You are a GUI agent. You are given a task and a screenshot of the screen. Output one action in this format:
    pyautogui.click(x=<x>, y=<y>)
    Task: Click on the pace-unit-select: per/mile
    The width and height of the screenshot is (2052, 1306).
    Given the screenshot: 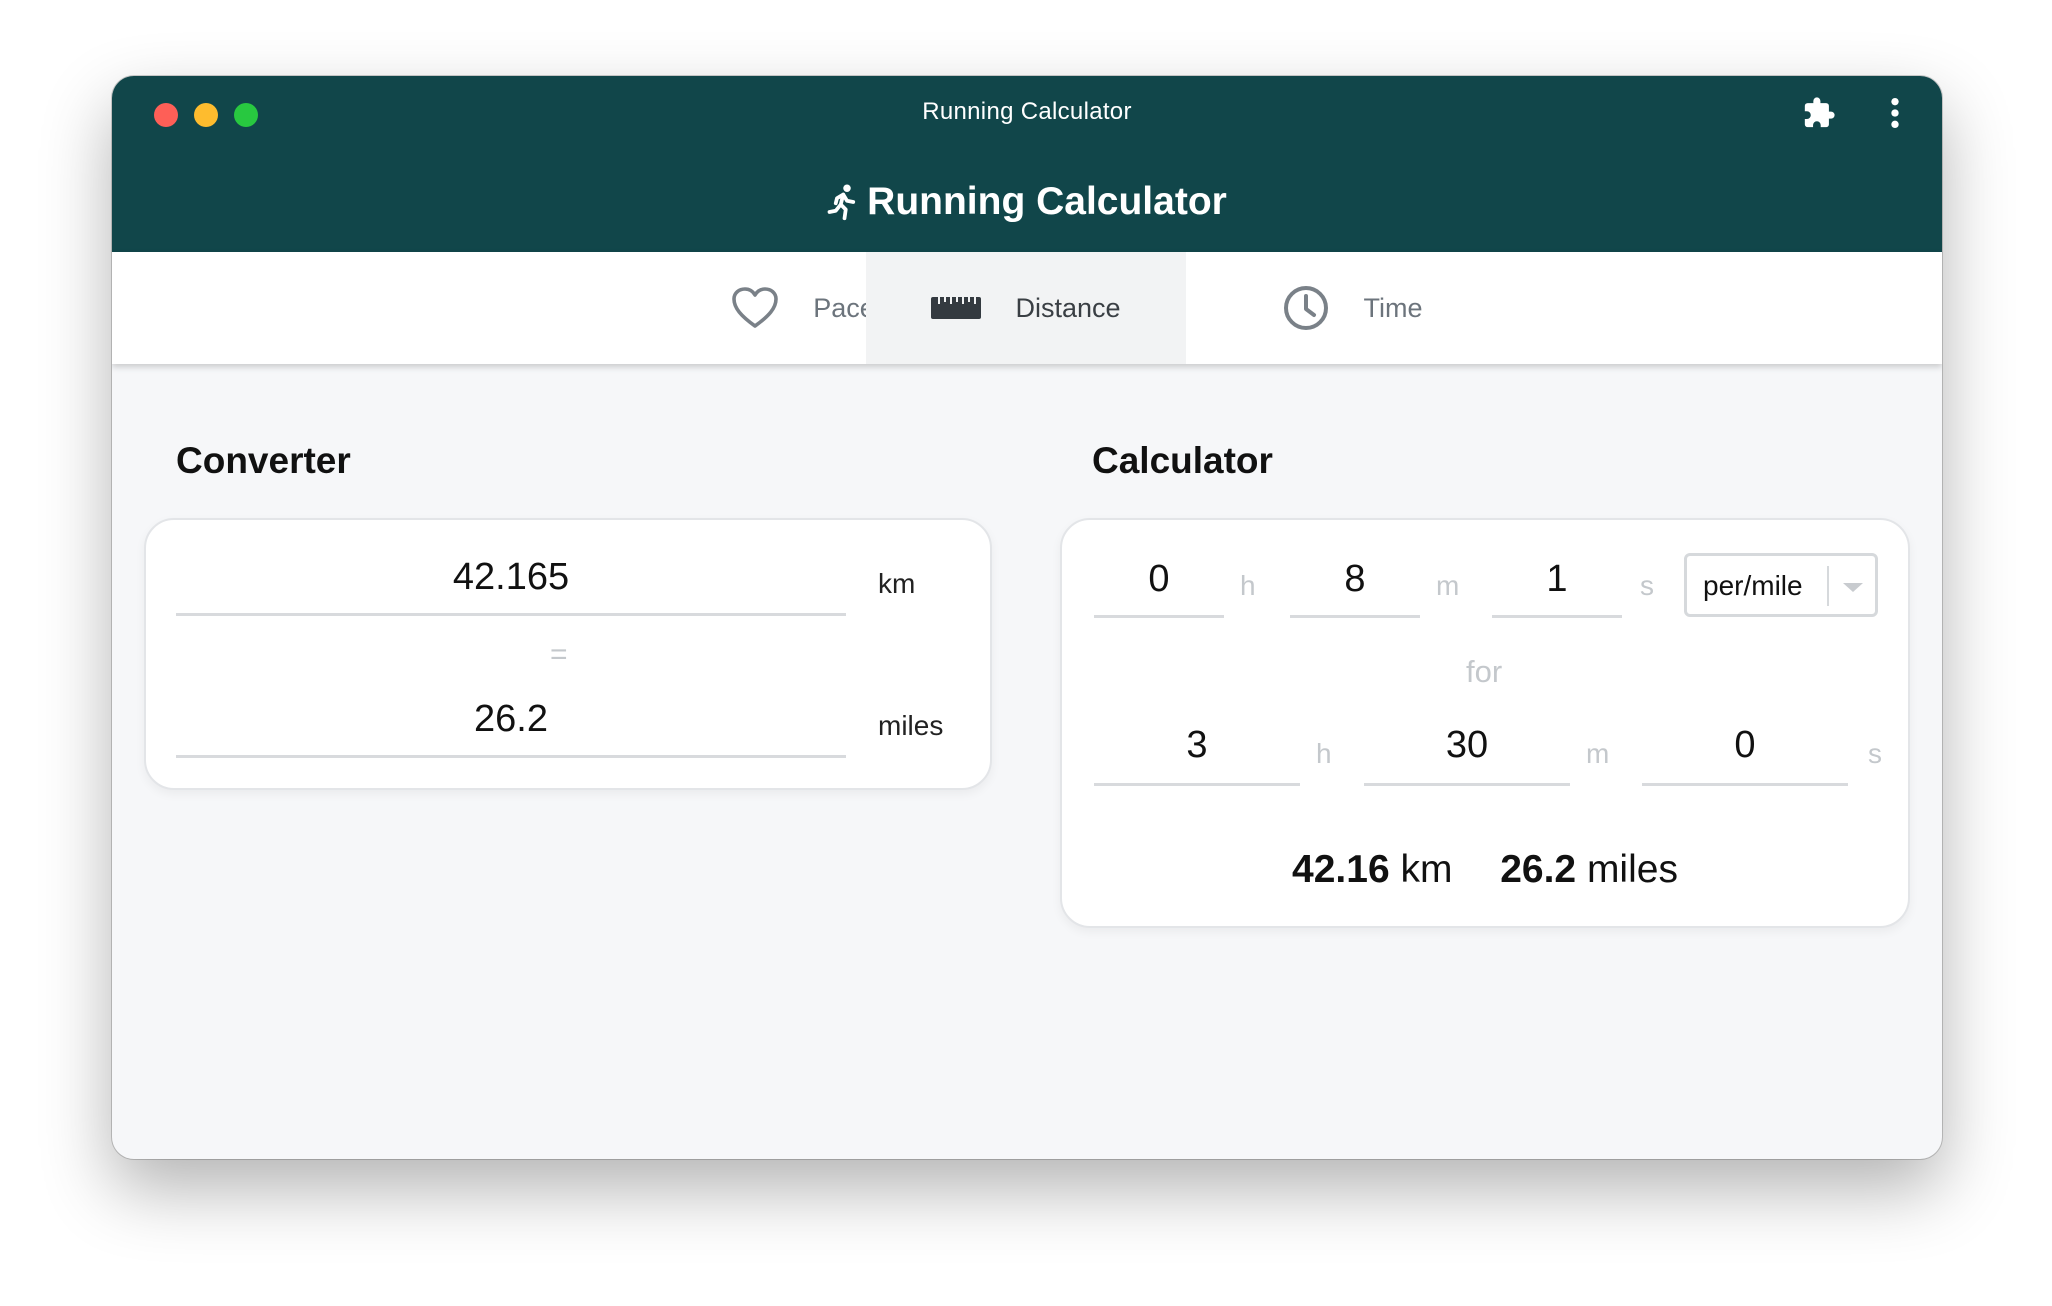 What is the action you would take?
    pyautogui.click(x=1781, y=585)
    